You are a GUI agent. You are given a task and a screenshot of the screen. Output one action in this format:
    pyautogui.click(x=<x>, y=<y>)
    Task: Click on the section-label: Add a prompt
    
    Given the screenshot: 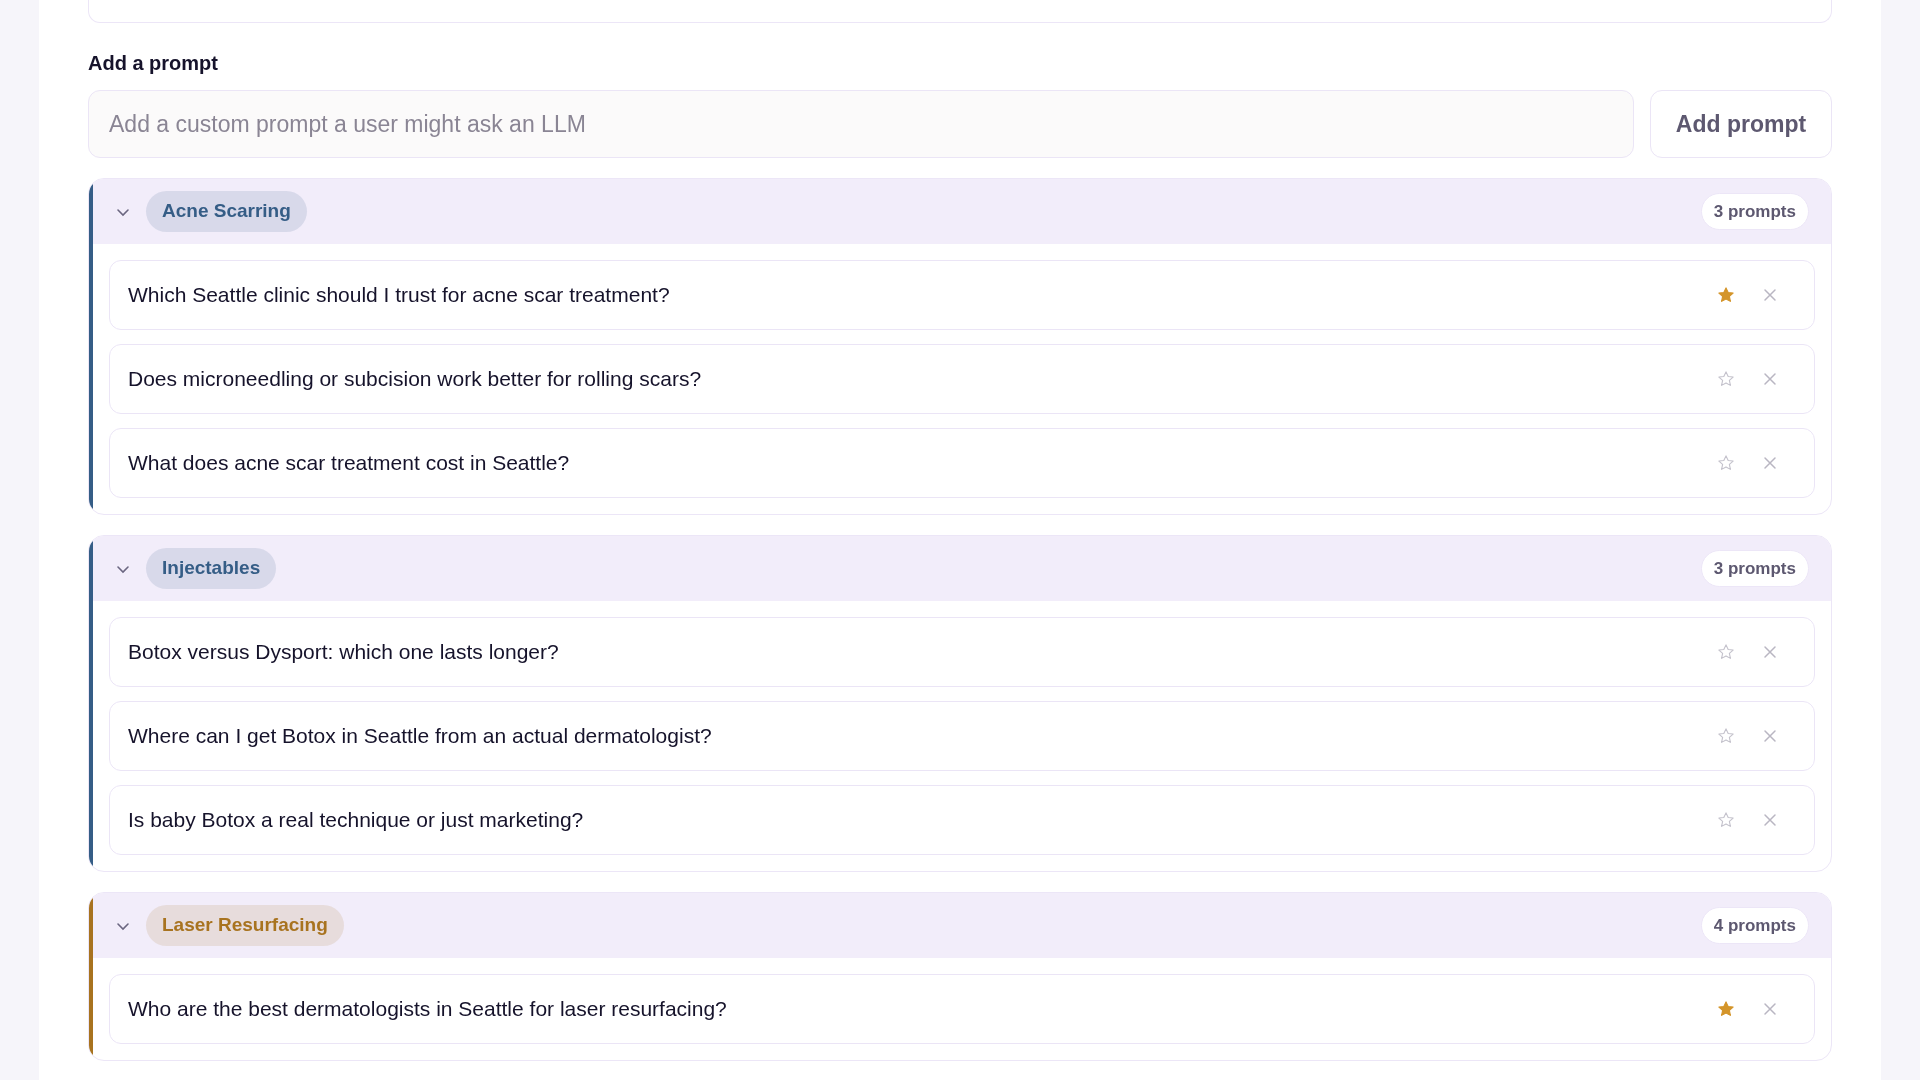 What is the action you would take?
    pyautogui.click(x=153, y=63)
    